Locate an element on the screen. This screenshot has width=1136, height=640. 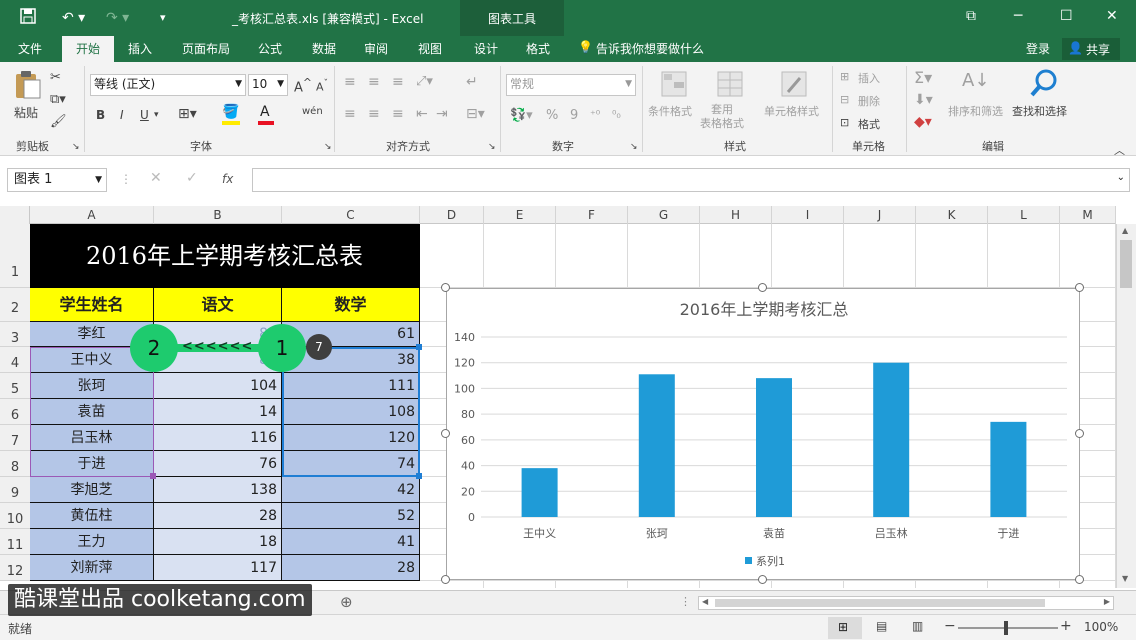
table-cell: 李旭芝 is located at coordinates (92, 490).